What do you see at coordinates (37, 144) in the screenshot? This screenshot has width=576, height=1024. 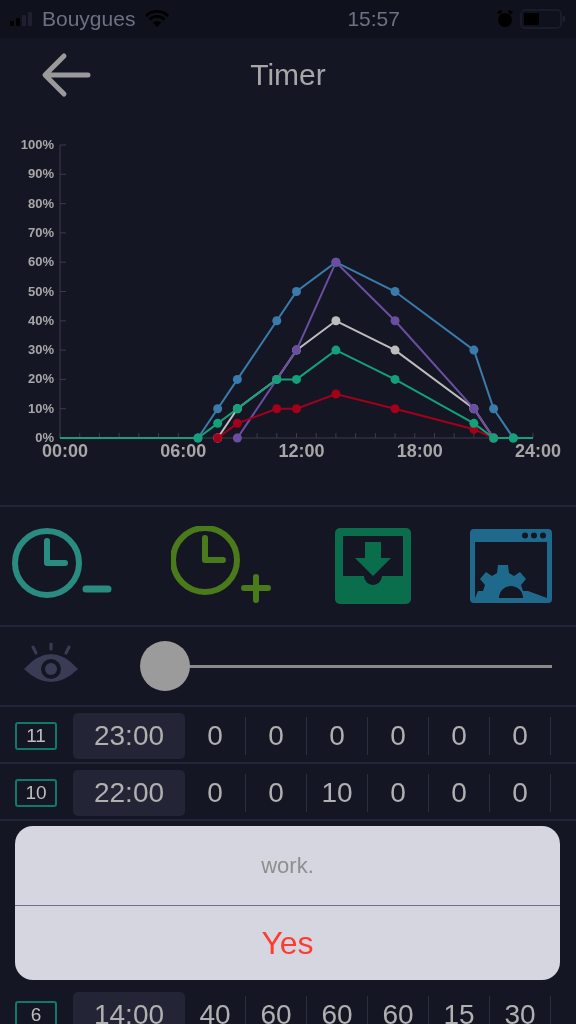 I see `y-tick-label: 100%` at bounding box center [37, 144].